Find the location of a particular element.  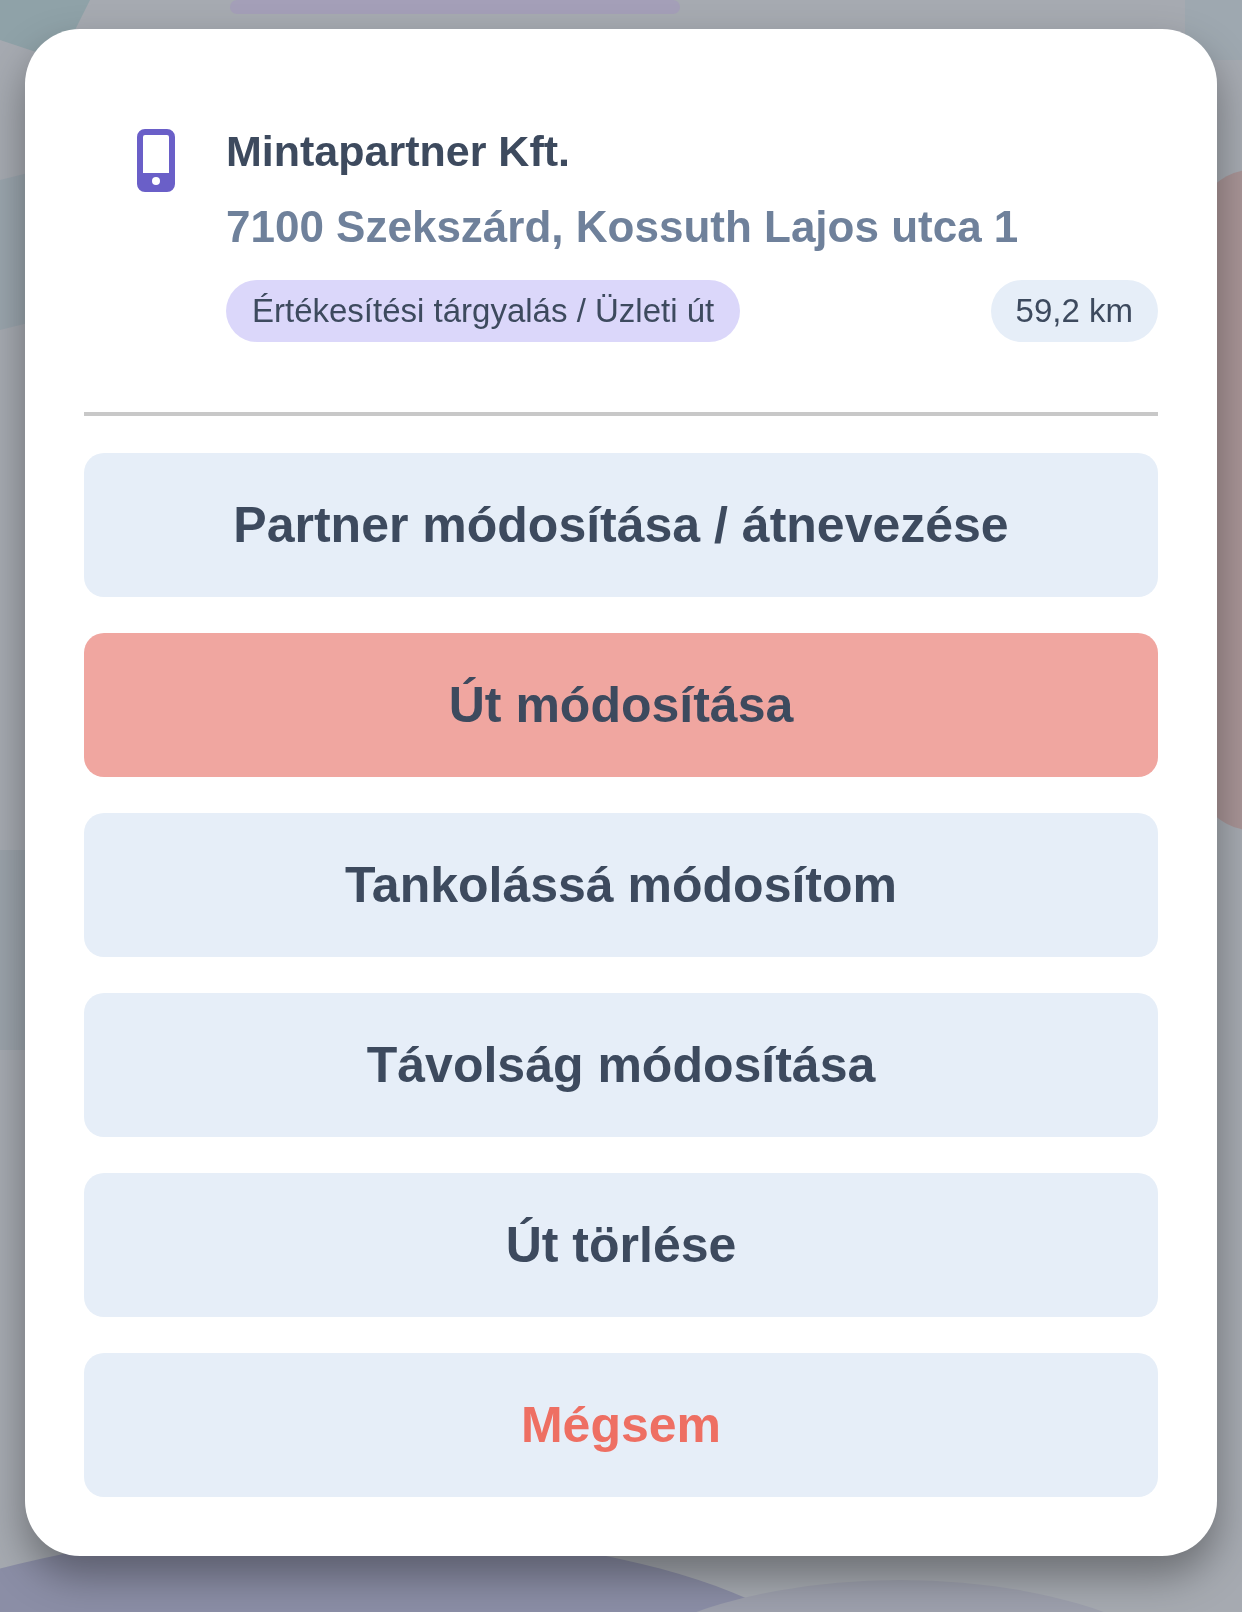

phone-icon is located at coordinates (156, 160).